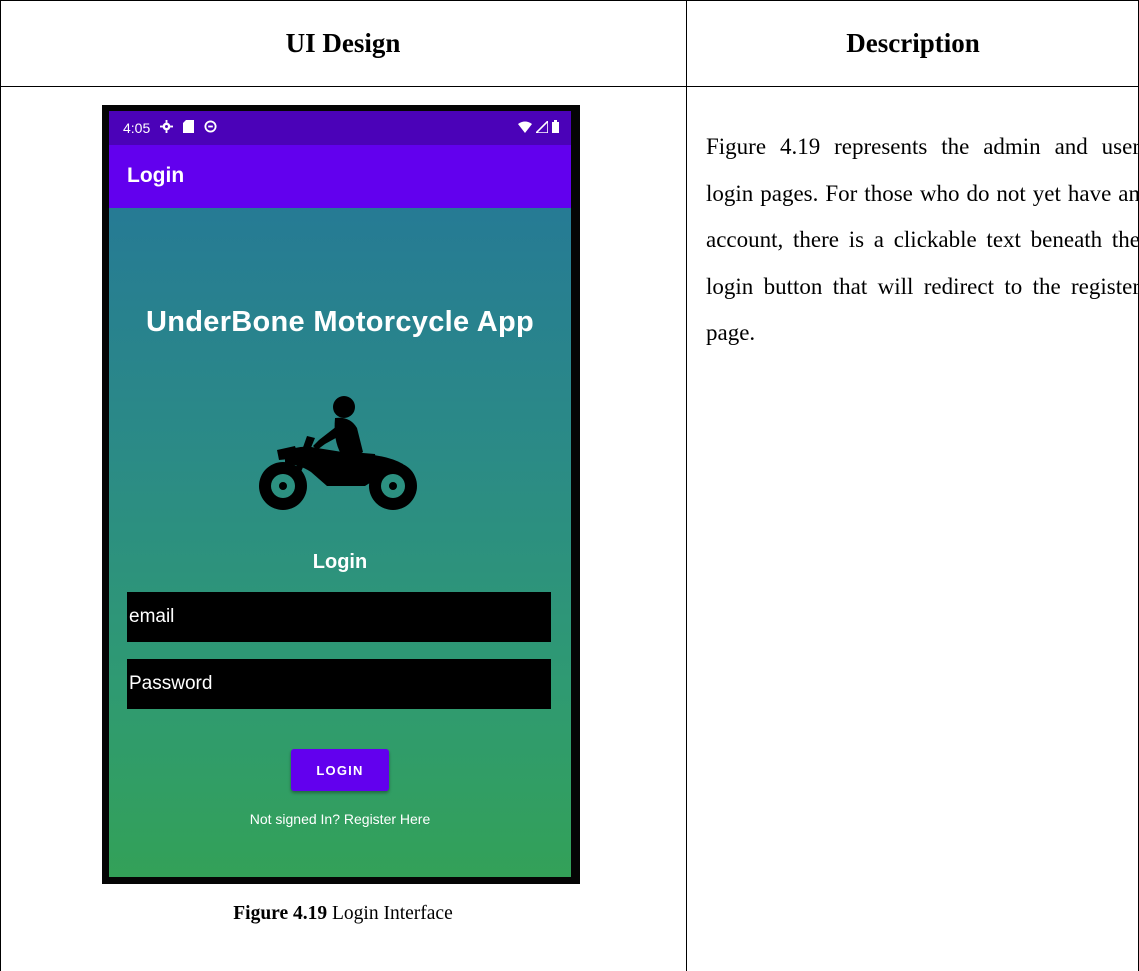 This screenshot has height=971, width=1139. Describe the element at coordinates (280, 913) in the screenshot. I see `caption-label: Figure 4.19` at that location.